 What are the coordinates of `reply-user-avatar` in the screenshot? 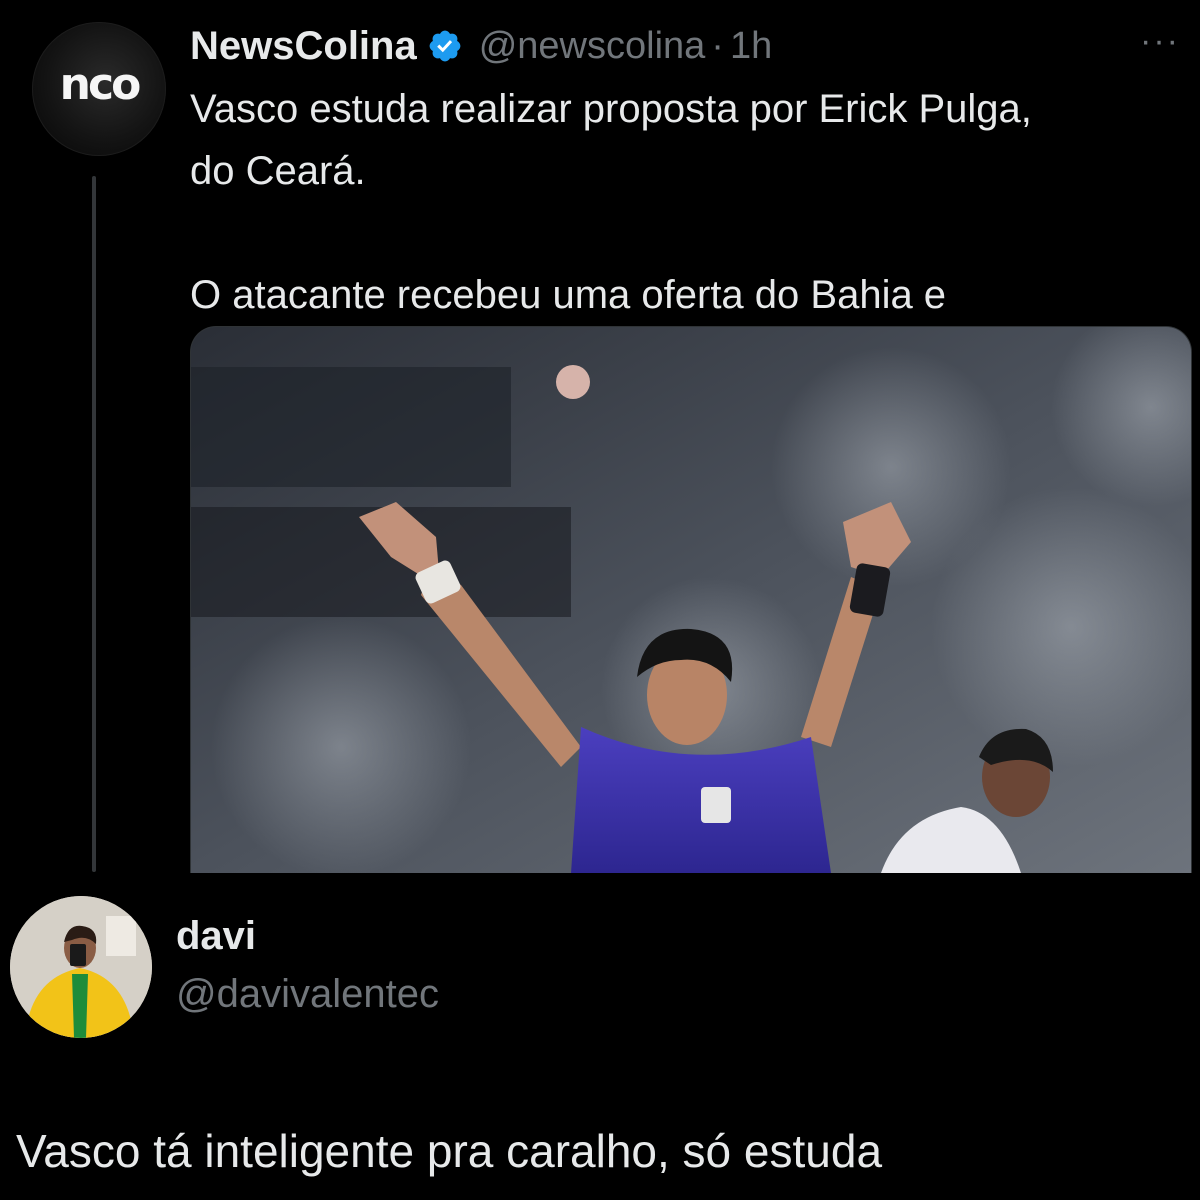 It's located at (81, 967).